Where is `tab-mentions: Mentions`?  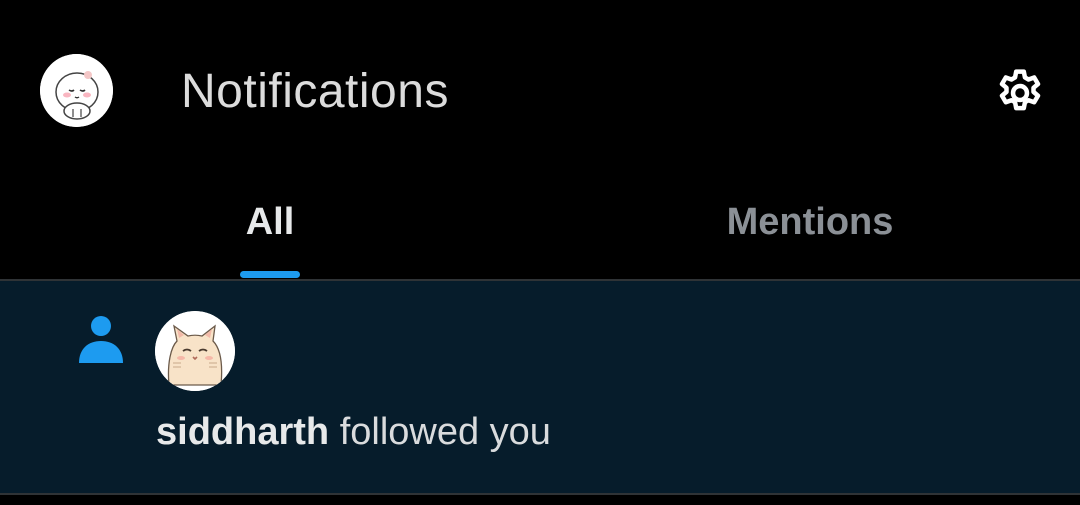 tab-mentions: Mentions is located at coordinates (810, 229).